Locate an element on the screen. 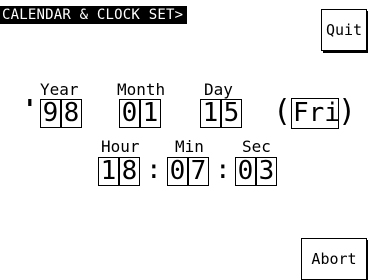 The height and width of the screenshot is (280, 368). month-label: Month is located at coordinates (141, 89).